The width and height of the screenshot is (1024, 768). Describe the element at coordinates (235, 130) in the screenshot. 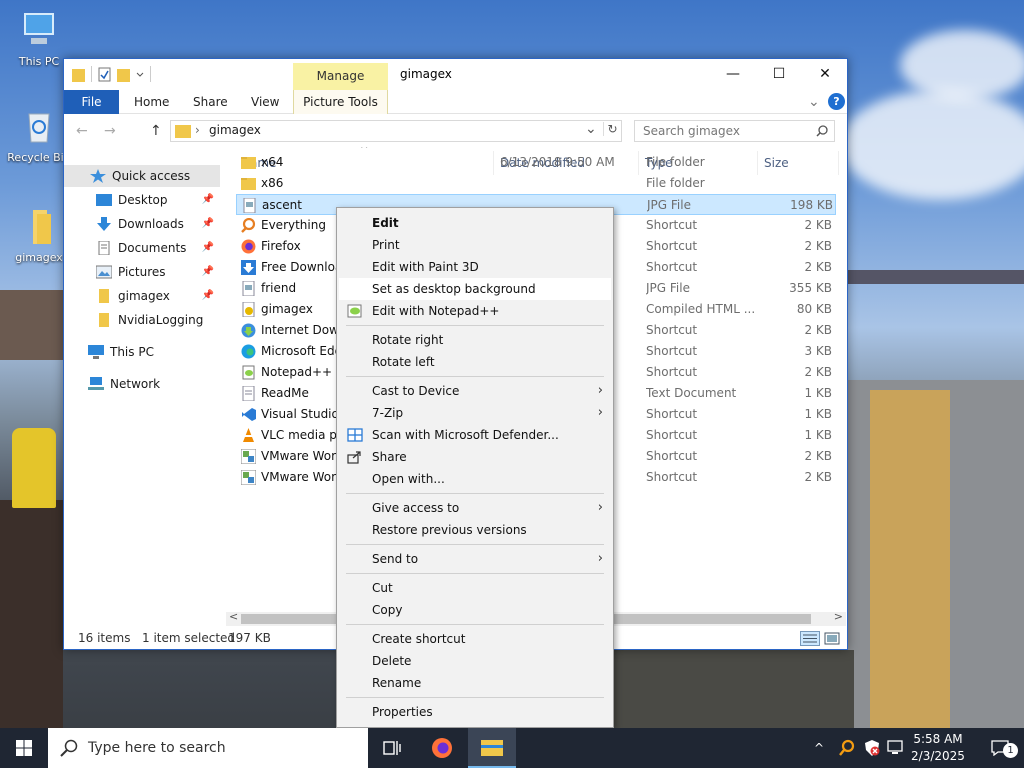

I see `breadcrumb-gimagex: gimagex` at that location.